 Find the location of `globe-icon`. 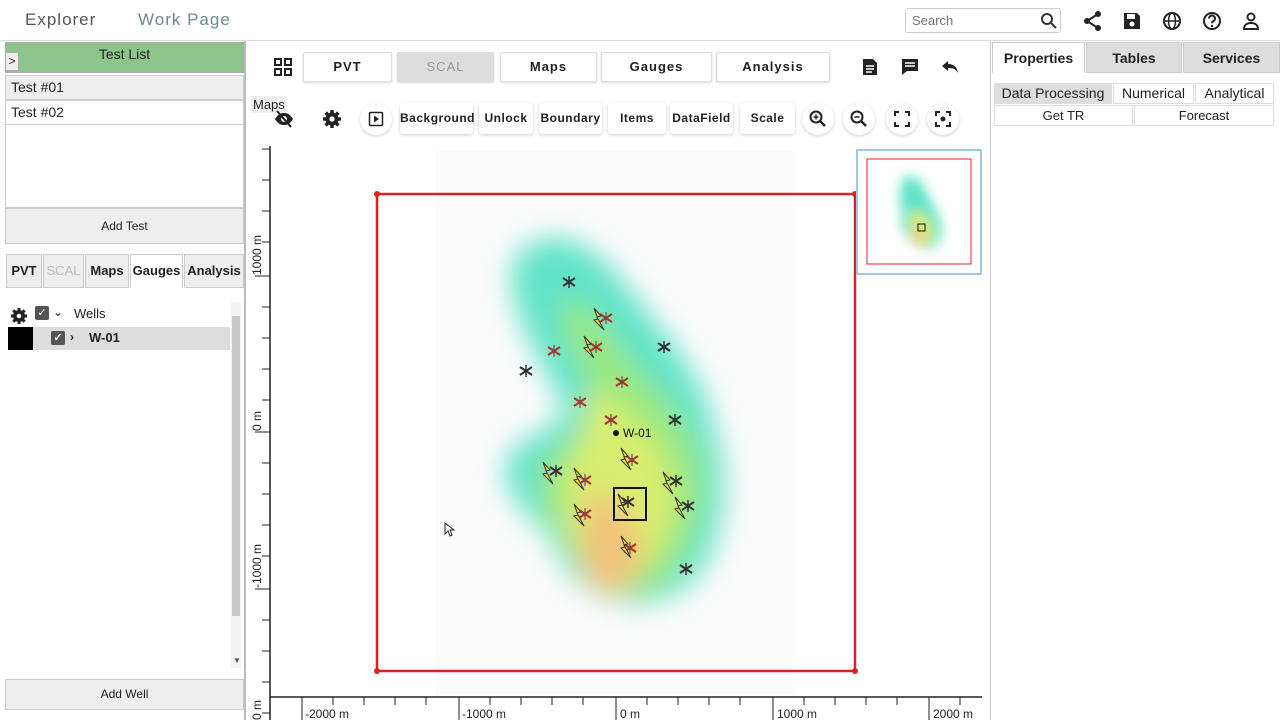

globe-icon is located at coordinates (1172, 21).